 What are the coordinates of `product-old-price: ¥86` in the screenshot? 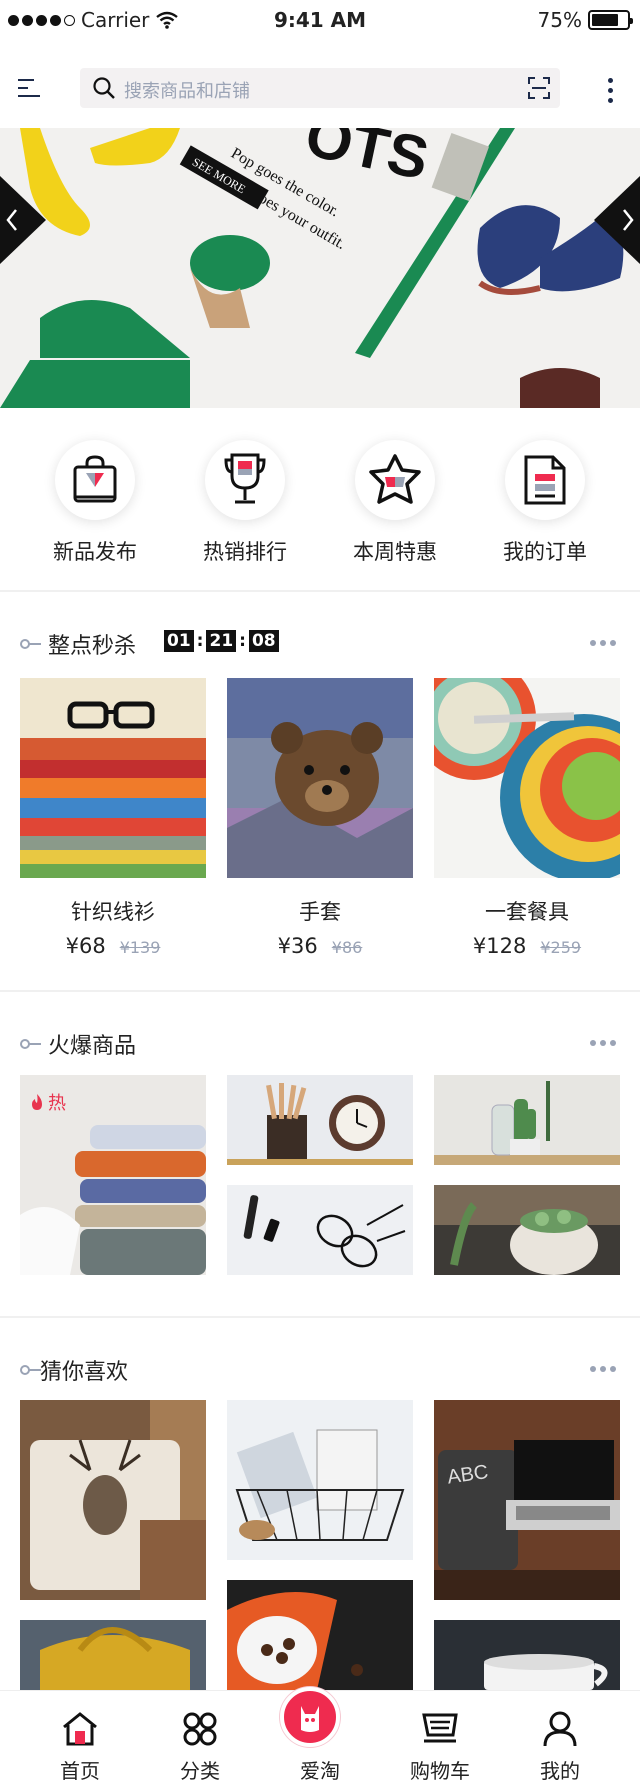 It's located at (347, 947).